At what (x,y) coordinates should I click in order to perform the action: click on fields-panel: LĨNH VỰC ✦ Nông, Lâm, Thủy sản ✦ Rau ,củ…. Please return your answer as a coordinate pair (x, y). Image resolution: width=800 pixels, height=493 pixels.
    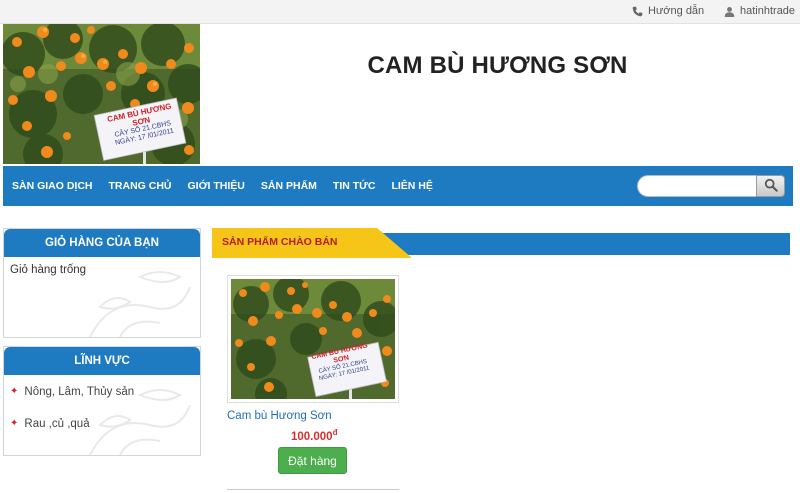
    Looking at the image, I should click on (102, 401).